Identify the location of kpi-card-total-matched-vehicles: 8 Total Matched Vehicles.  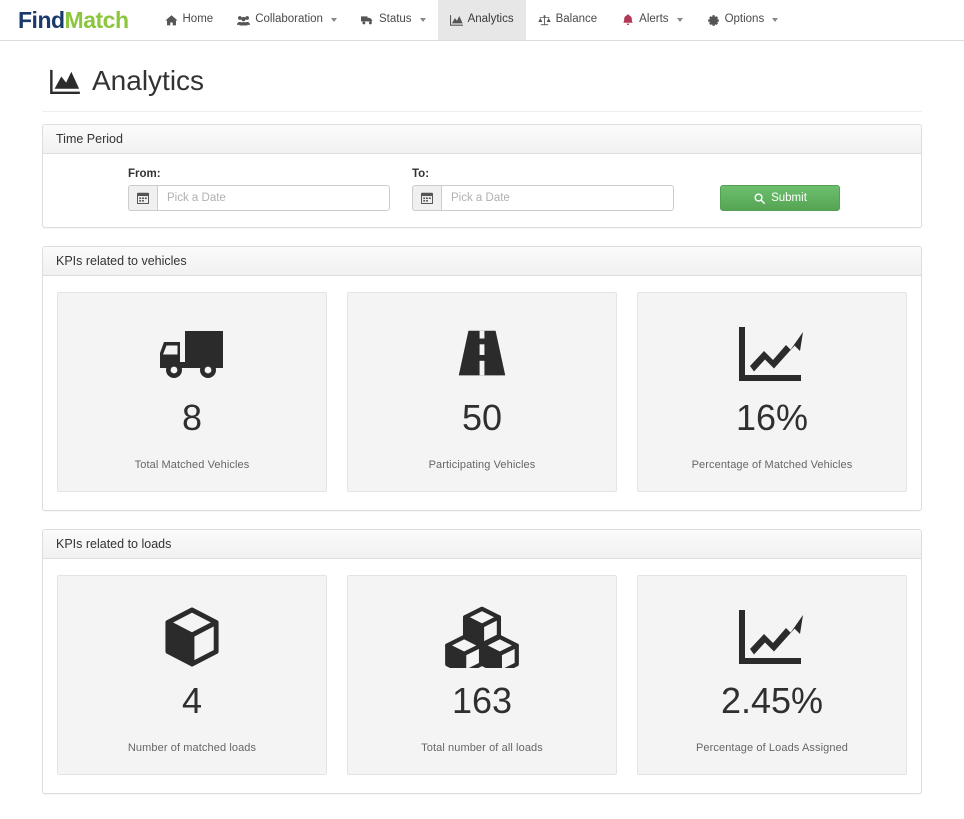
(192, 392).